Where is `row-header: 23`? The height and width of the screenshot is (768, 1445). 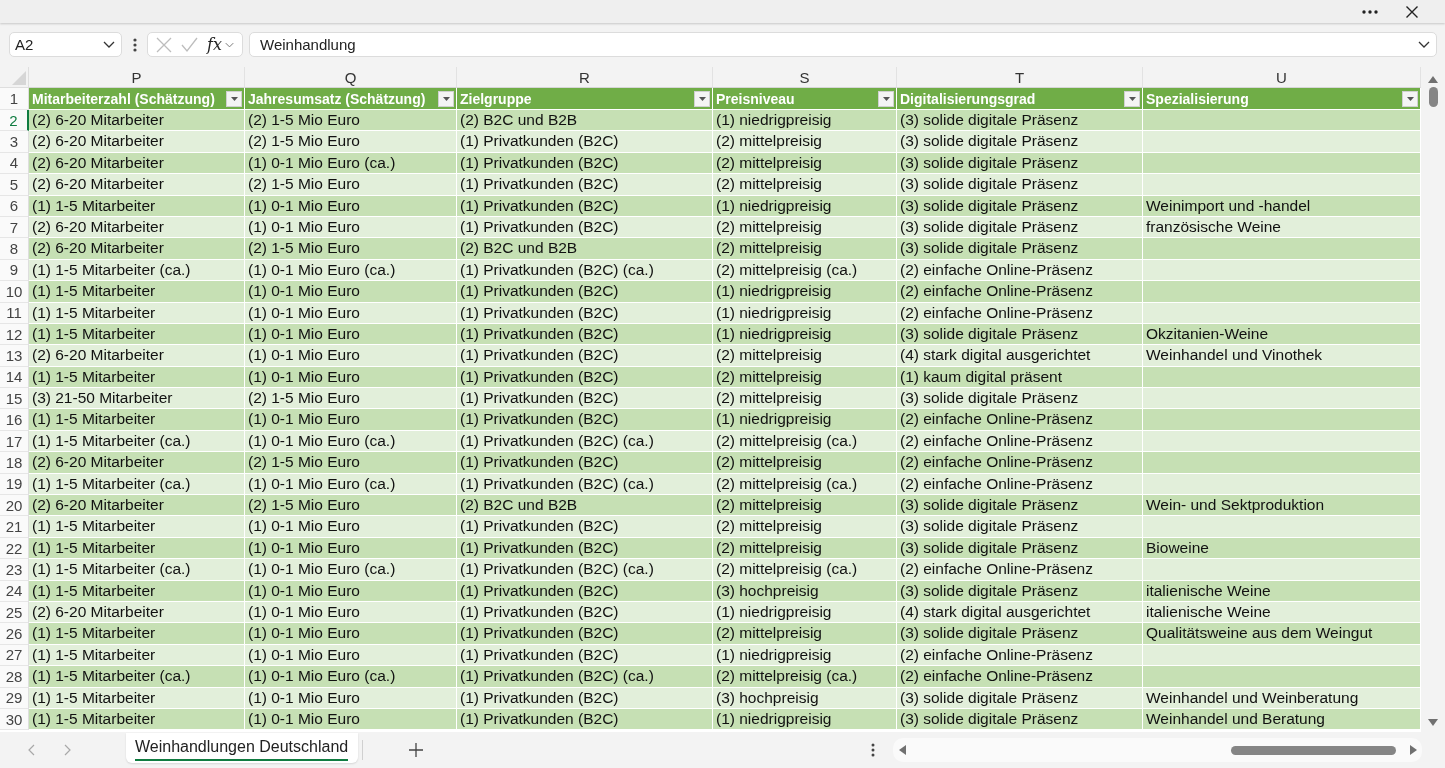
row-header: 23 is located at coordinates (14, 570).